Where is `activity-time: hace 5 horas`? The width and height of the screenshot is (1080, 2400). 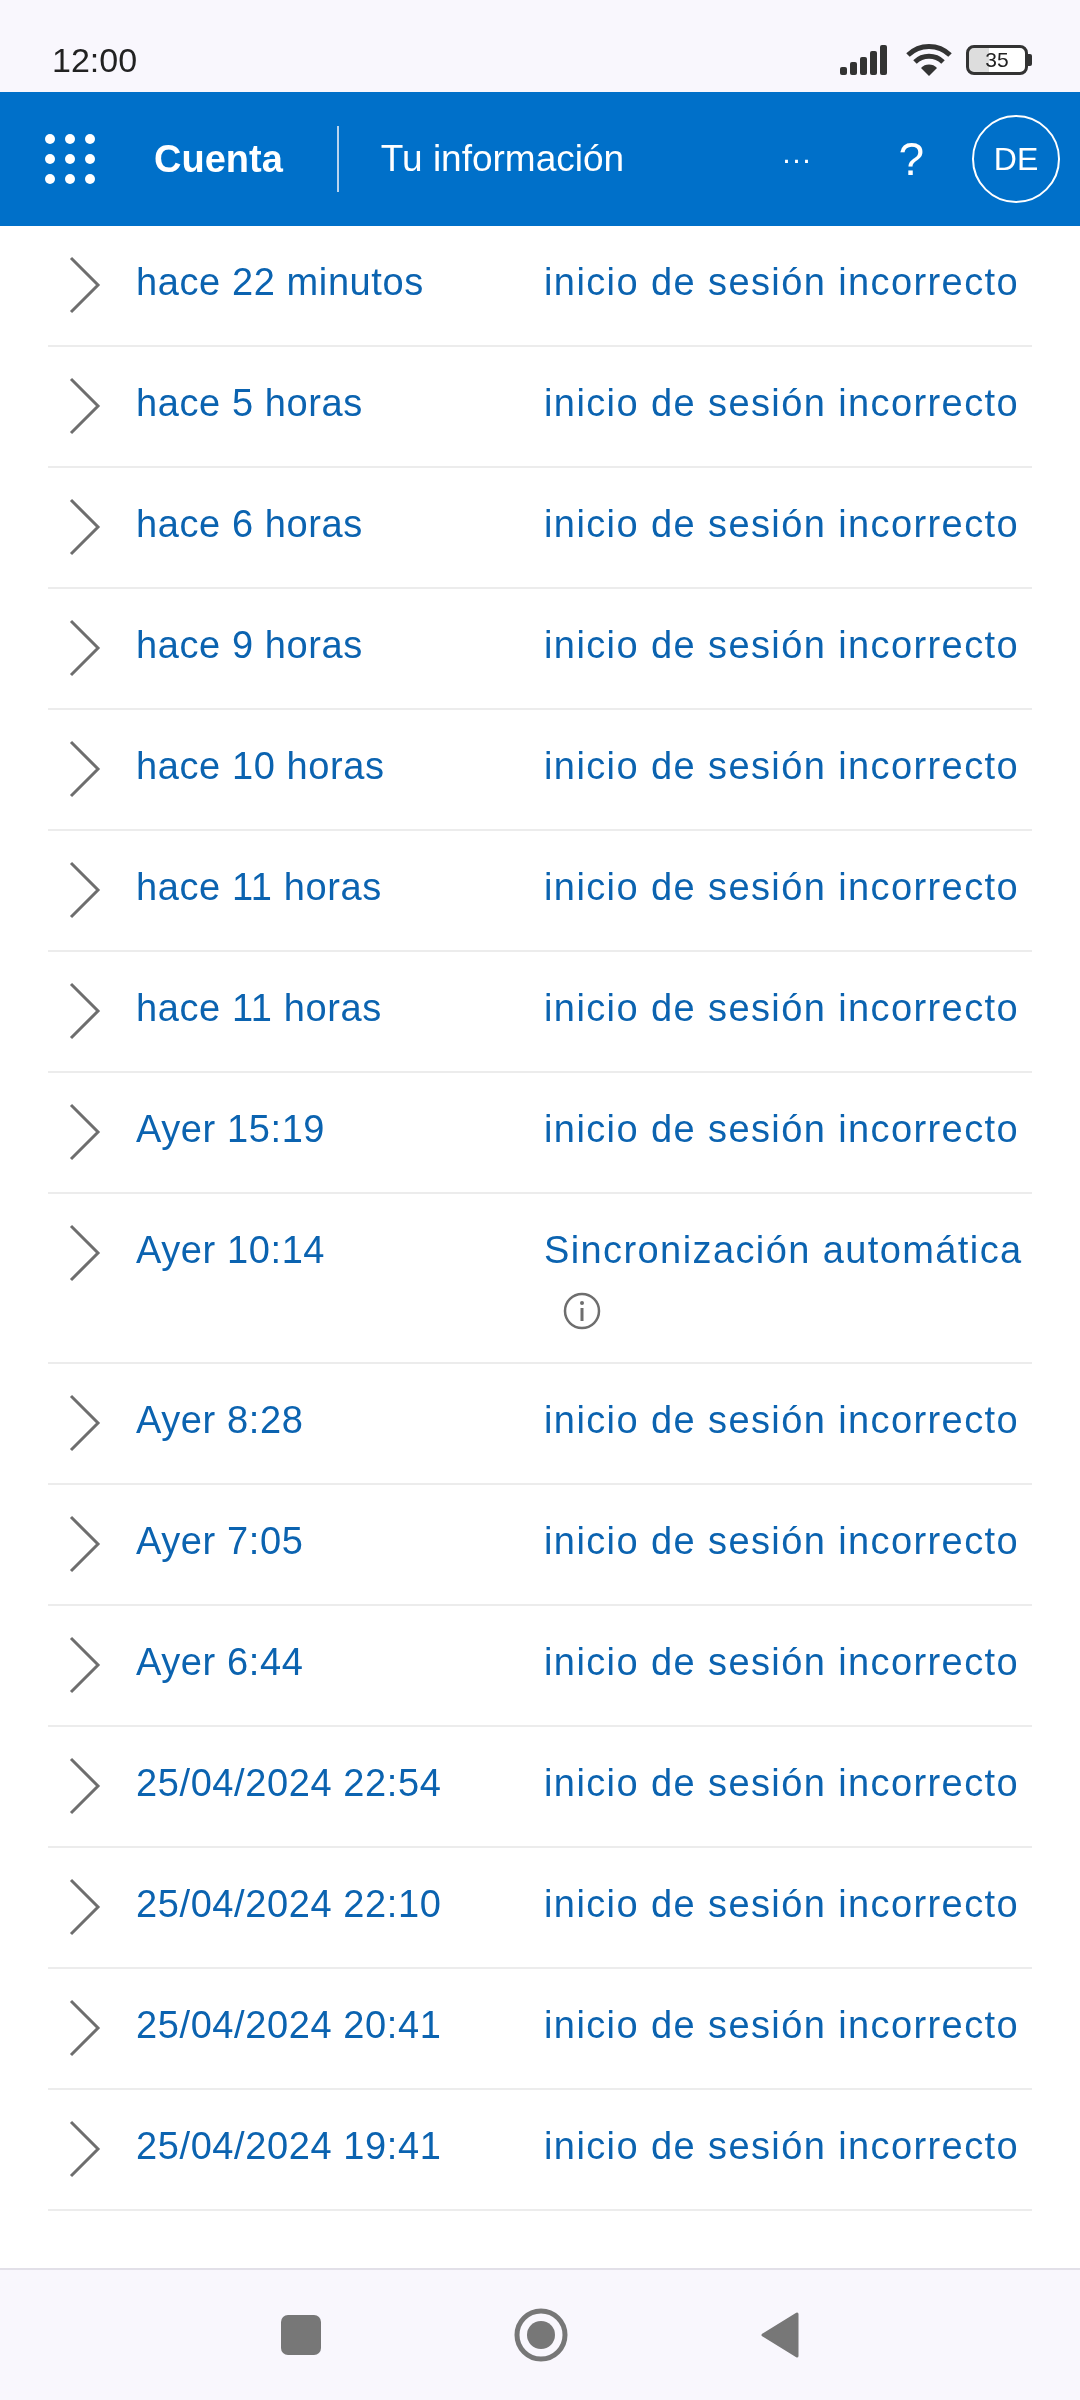
activity-time: hace 5 horas is located at coordinates (250, 403).